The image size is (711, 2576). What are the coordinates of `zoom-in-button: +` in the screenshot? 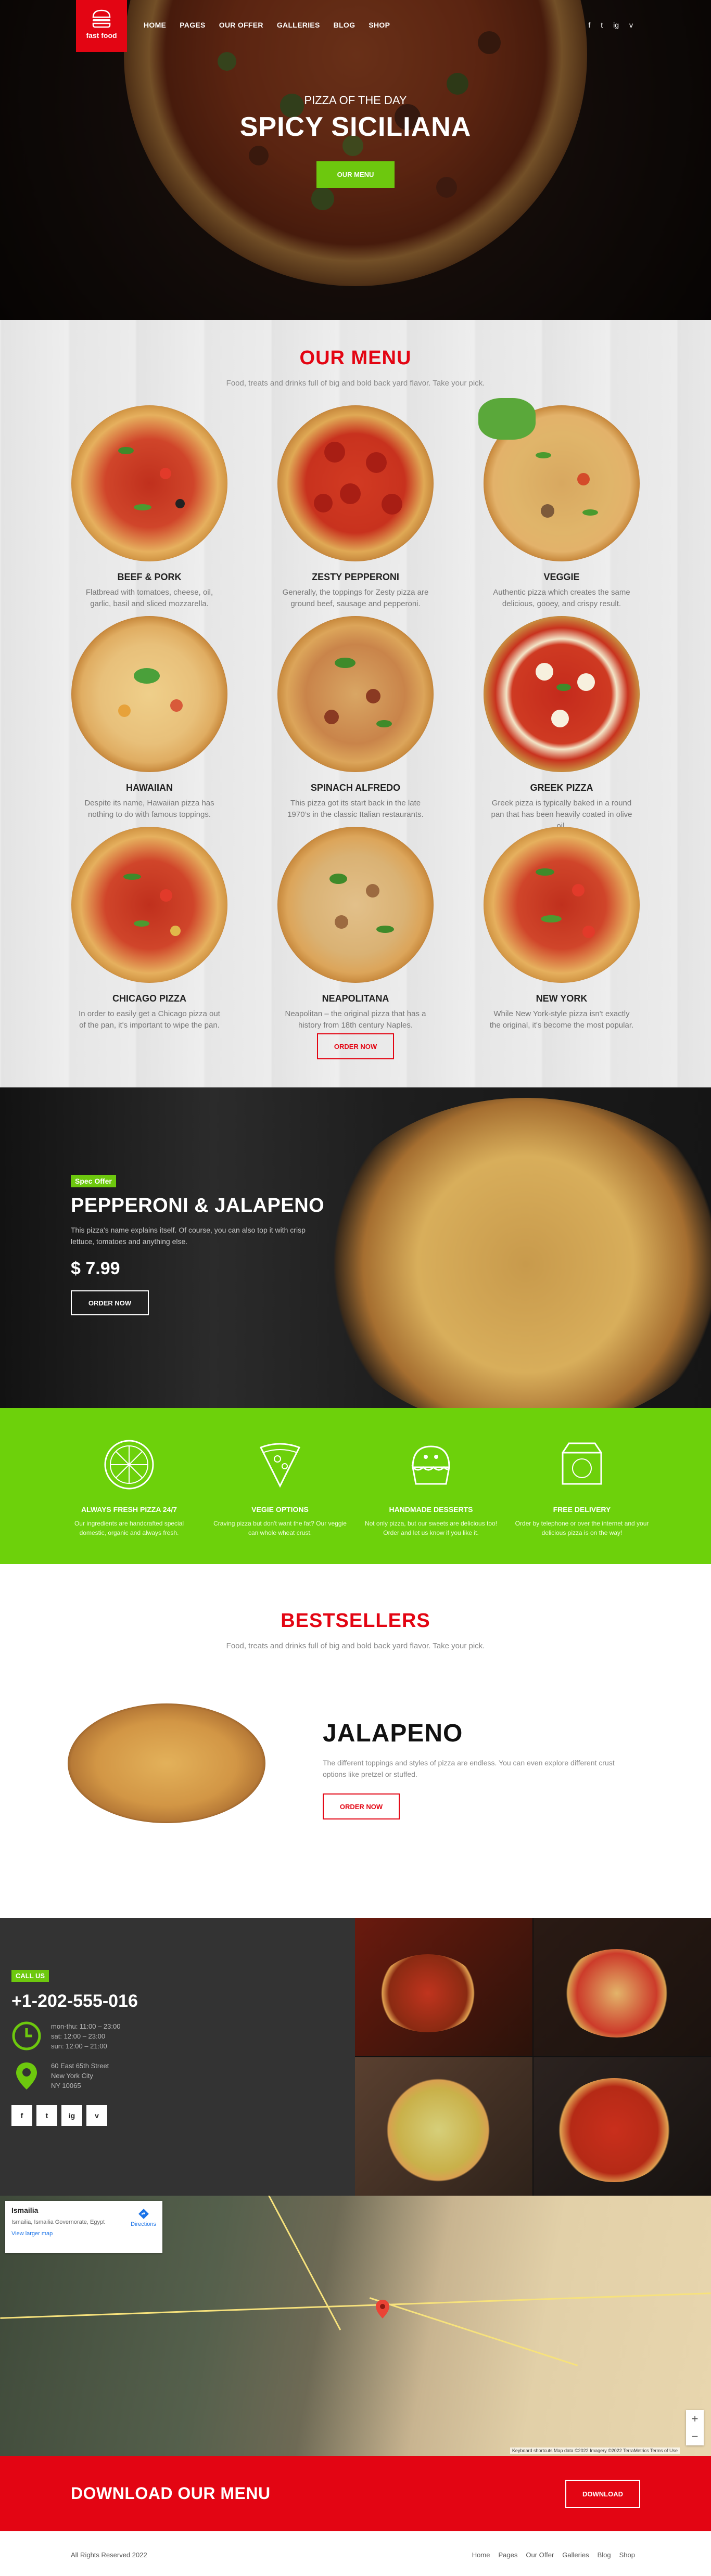 It's located at (695, 2419).